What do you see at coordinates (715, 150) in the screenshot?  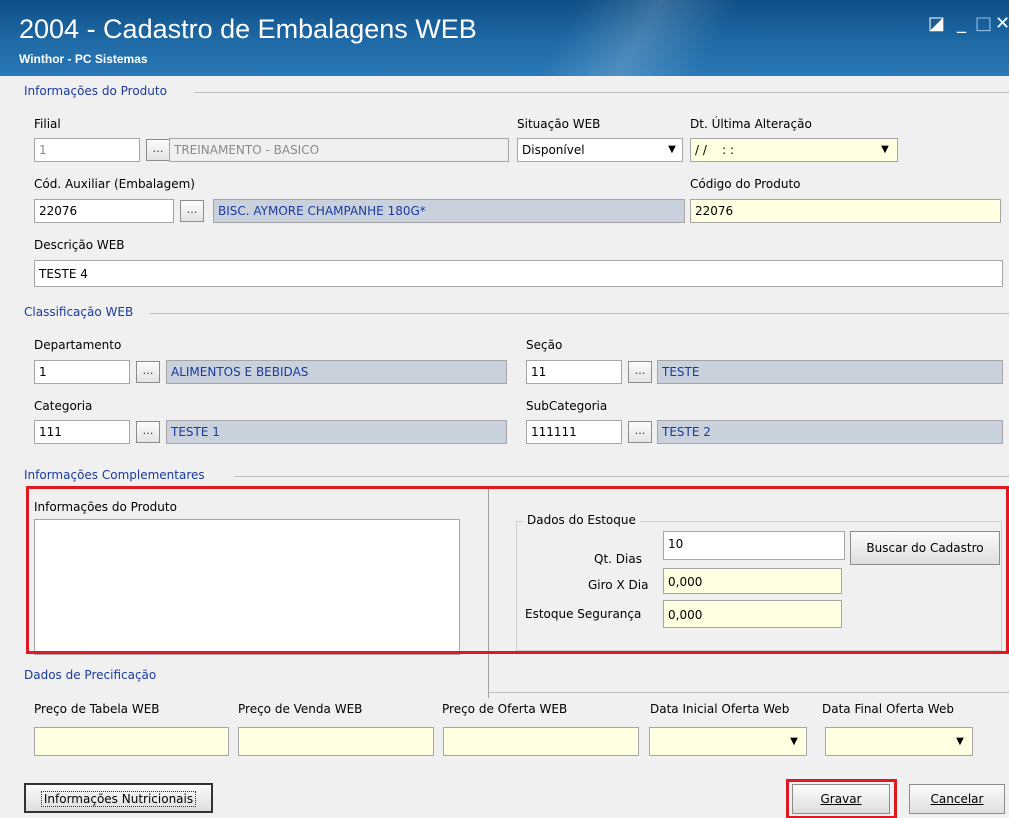 I see `dt-ultima-alteracao-value: / / : :` at bounding box center [715, 150].